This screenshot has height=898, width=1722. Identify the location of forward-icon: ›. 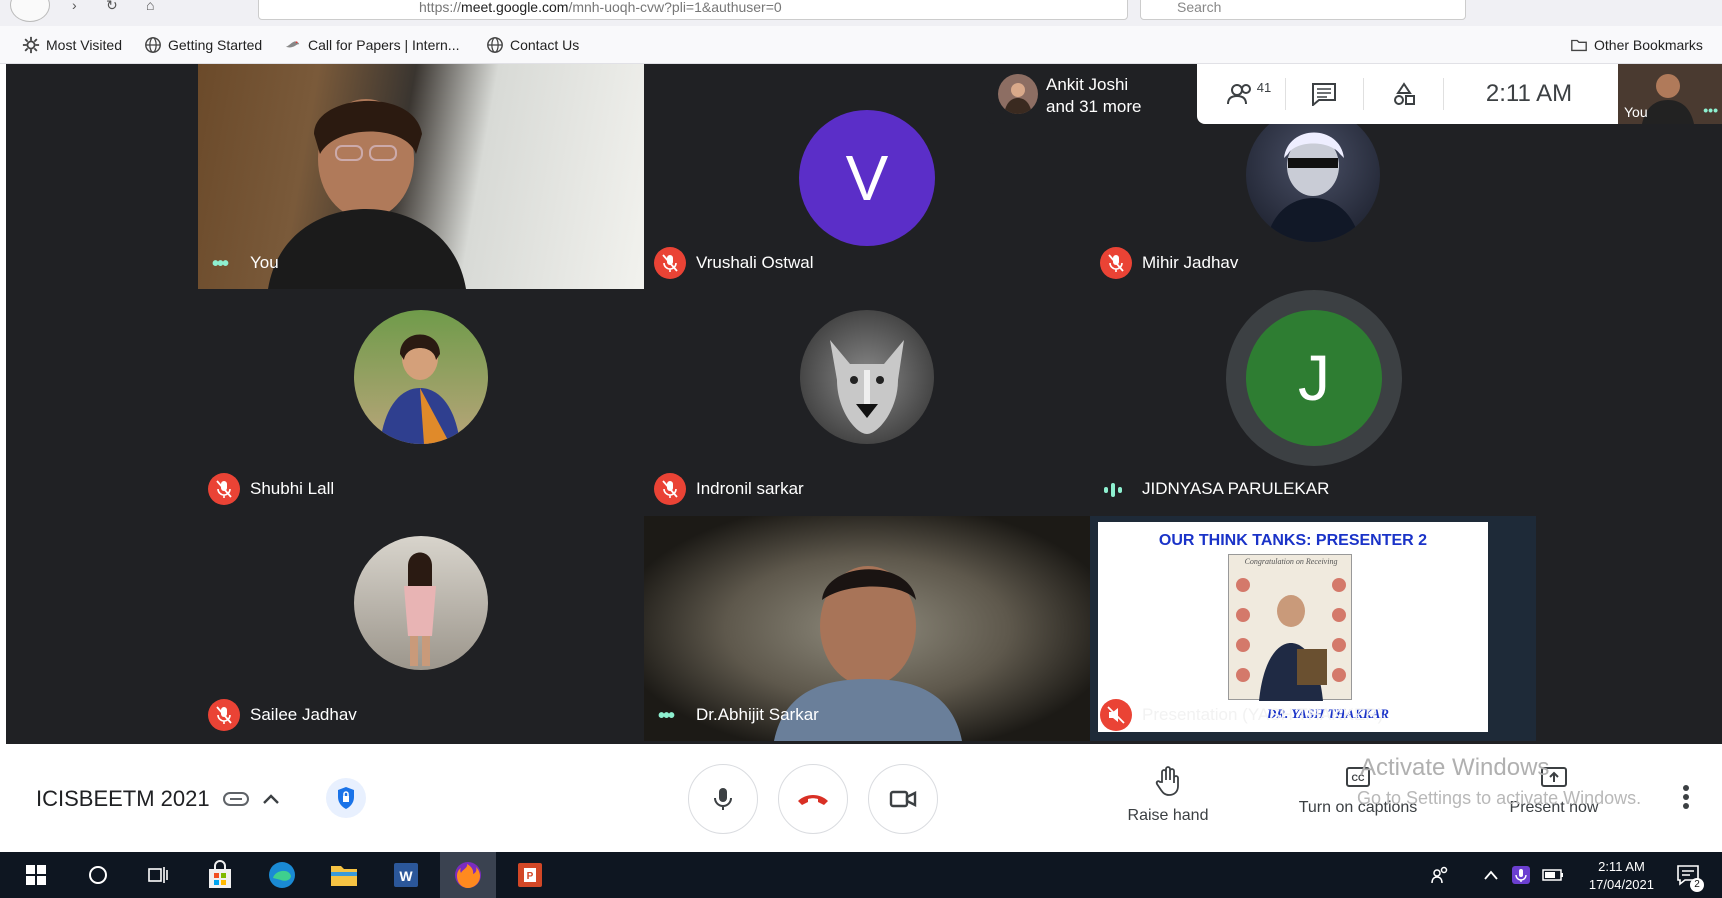
(74, 6).